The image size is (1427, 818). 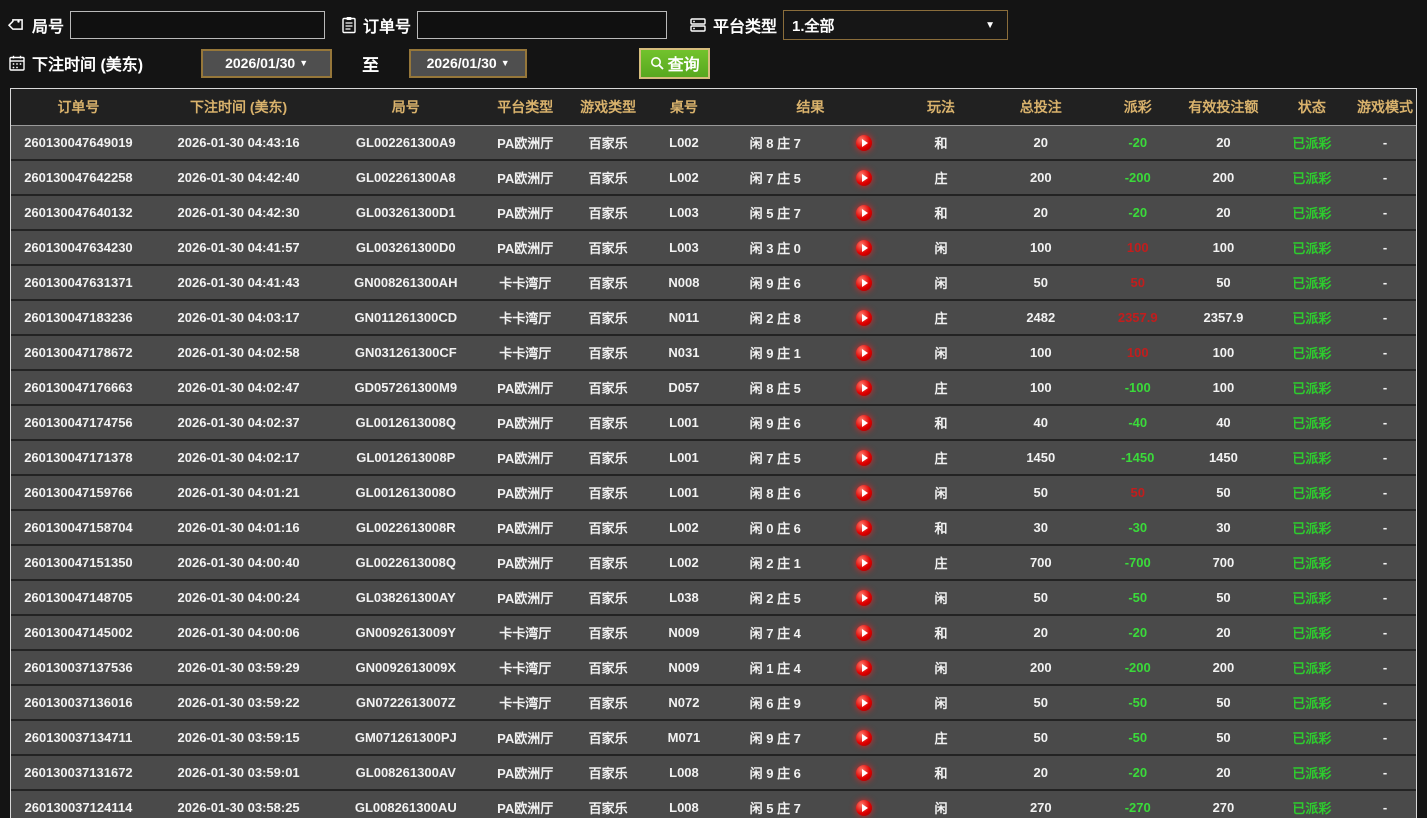 I want to click on order-id-cell: 260130047151350, so click(x=78, y=562).